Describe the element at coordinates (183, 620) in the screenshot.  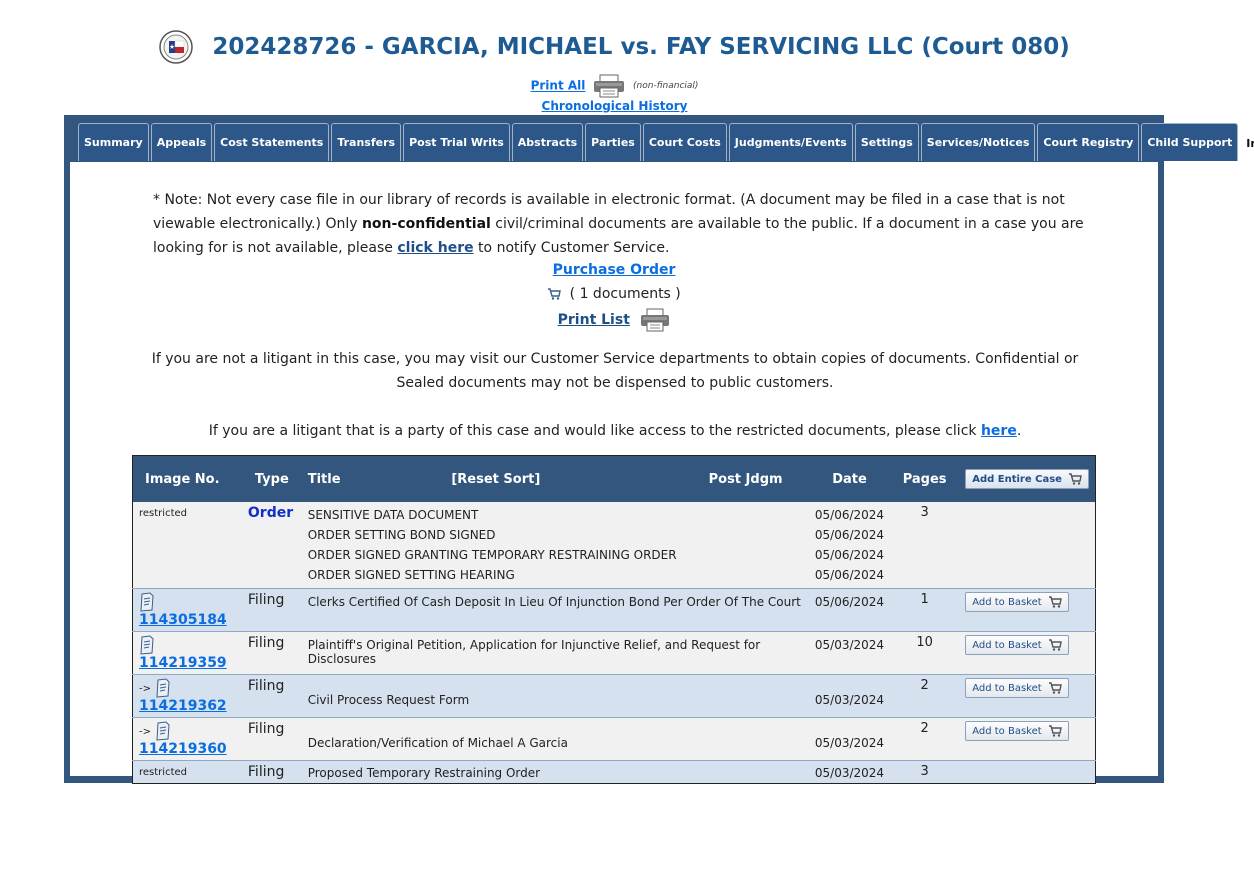
I see `image-link: 114305184` at that location.